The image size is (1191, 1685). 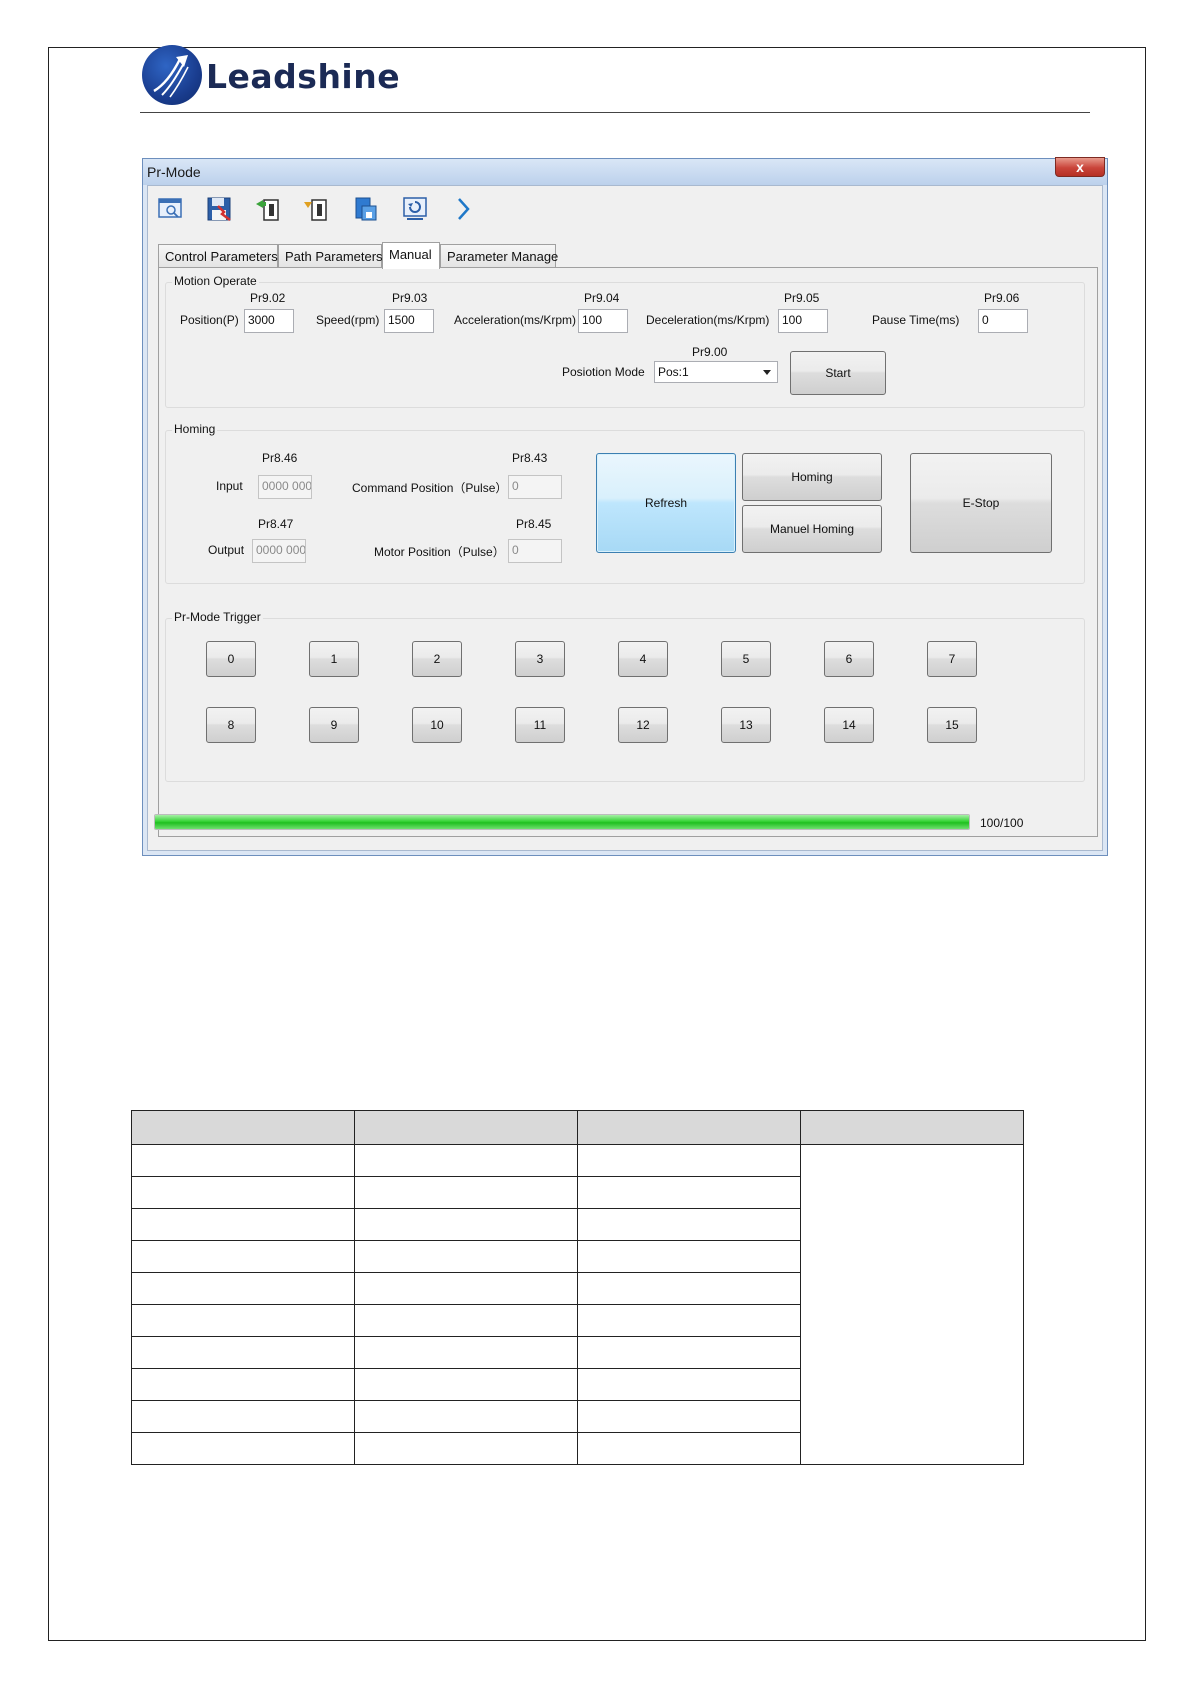 What do you see at coordinates (515, 320) in the screenshot?
I see `accel-label: Acceleration(ms/Krpm)` at bounding box center [515, 320].